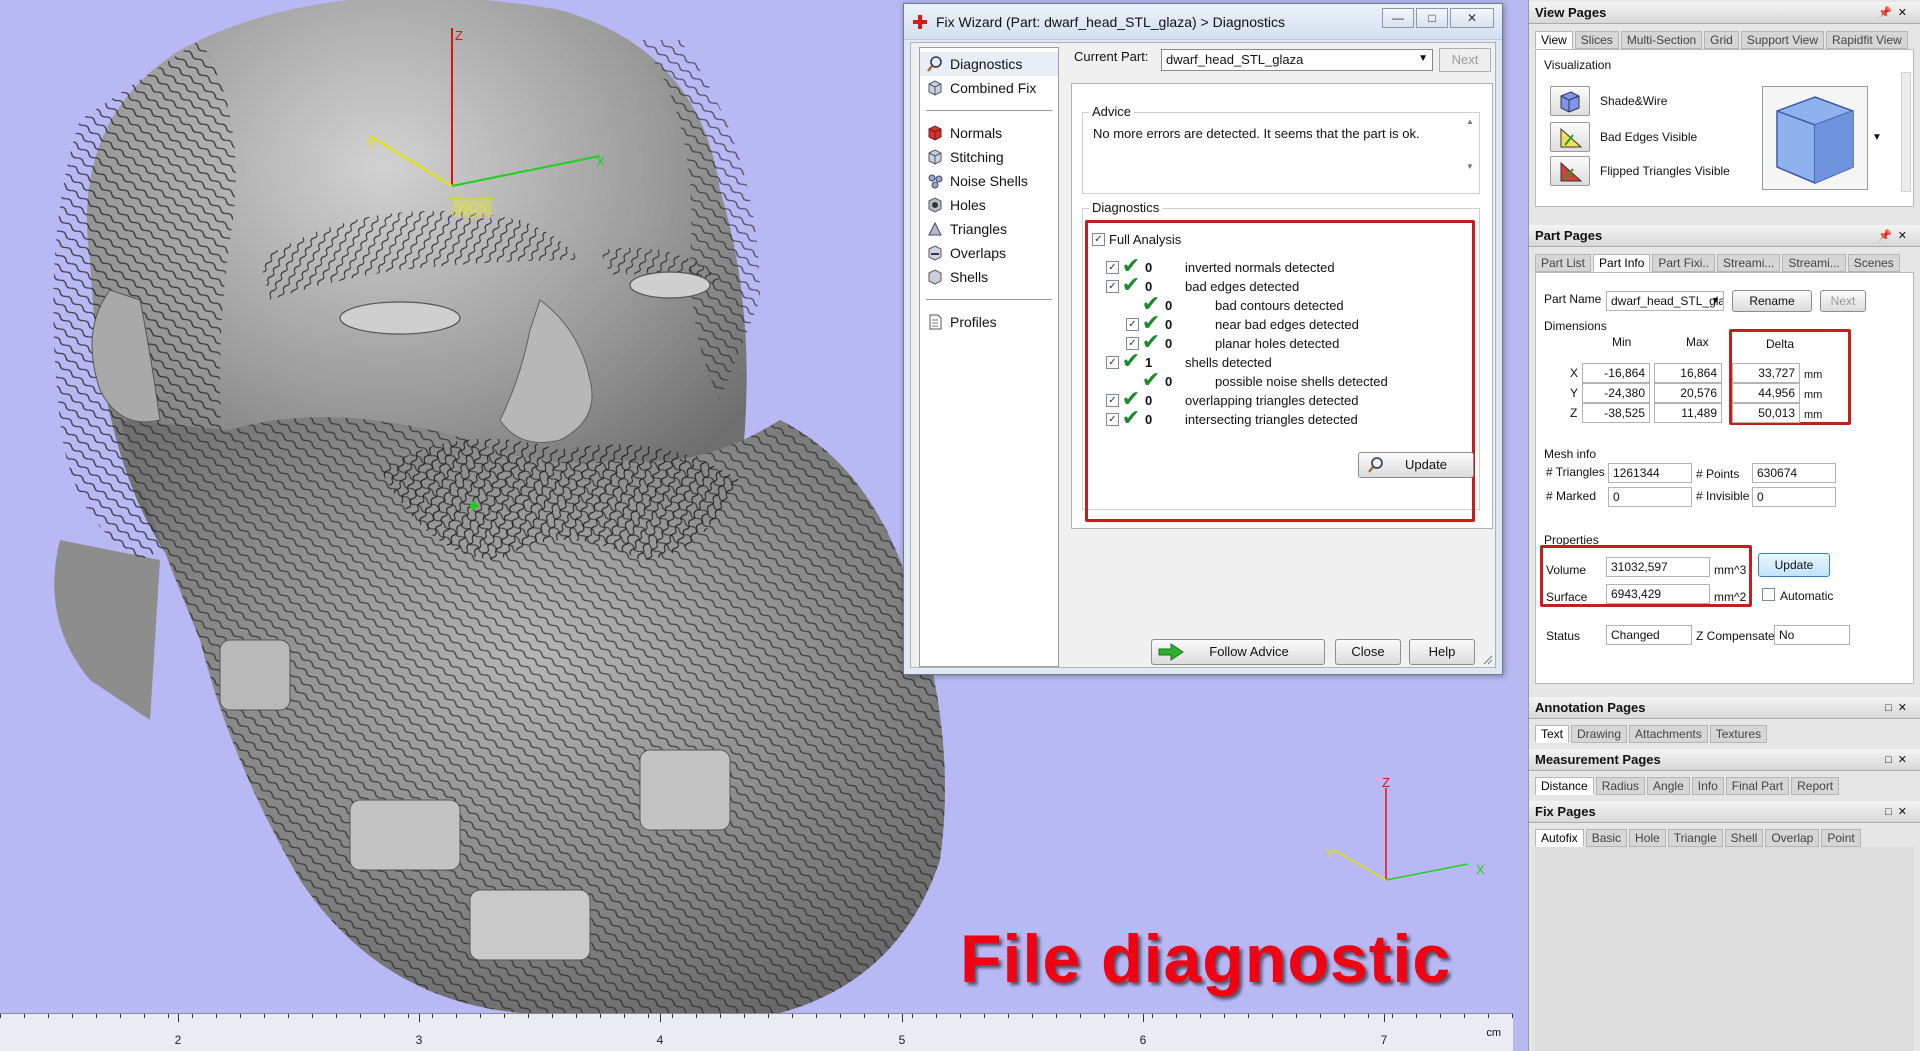 The image size is (1920, 1051). Describe the element at coordinates (1792, 838) in the screenshot. I see `tab-overlap: Overlap` at that location.